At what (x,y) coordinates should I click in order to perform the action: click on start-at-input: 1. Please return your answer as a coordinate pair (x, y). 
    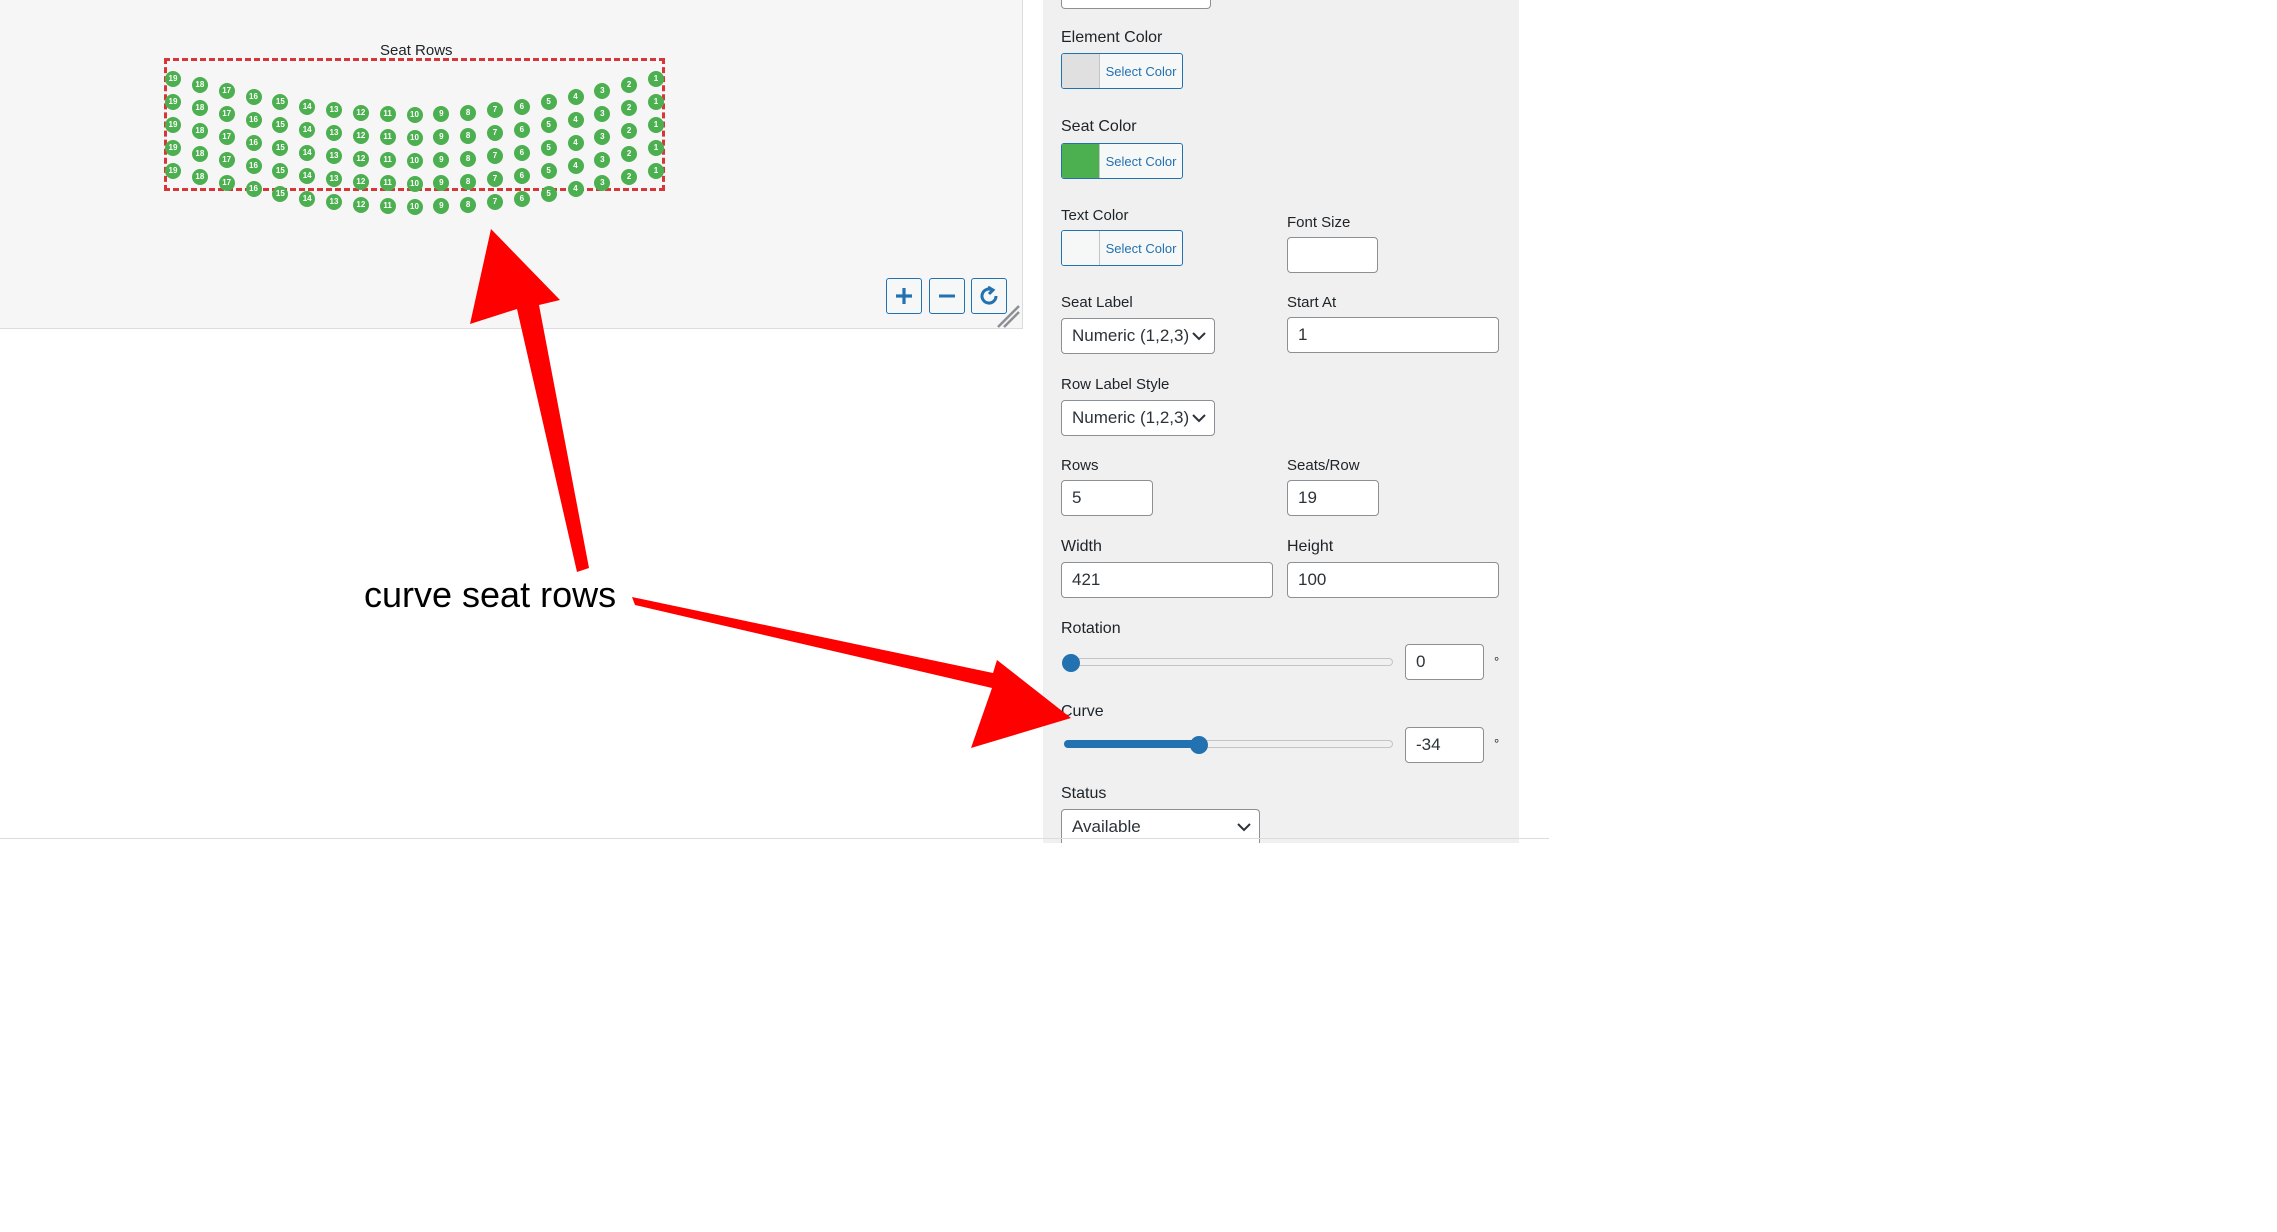
    Looking at the image, I should click on (1393, 335).